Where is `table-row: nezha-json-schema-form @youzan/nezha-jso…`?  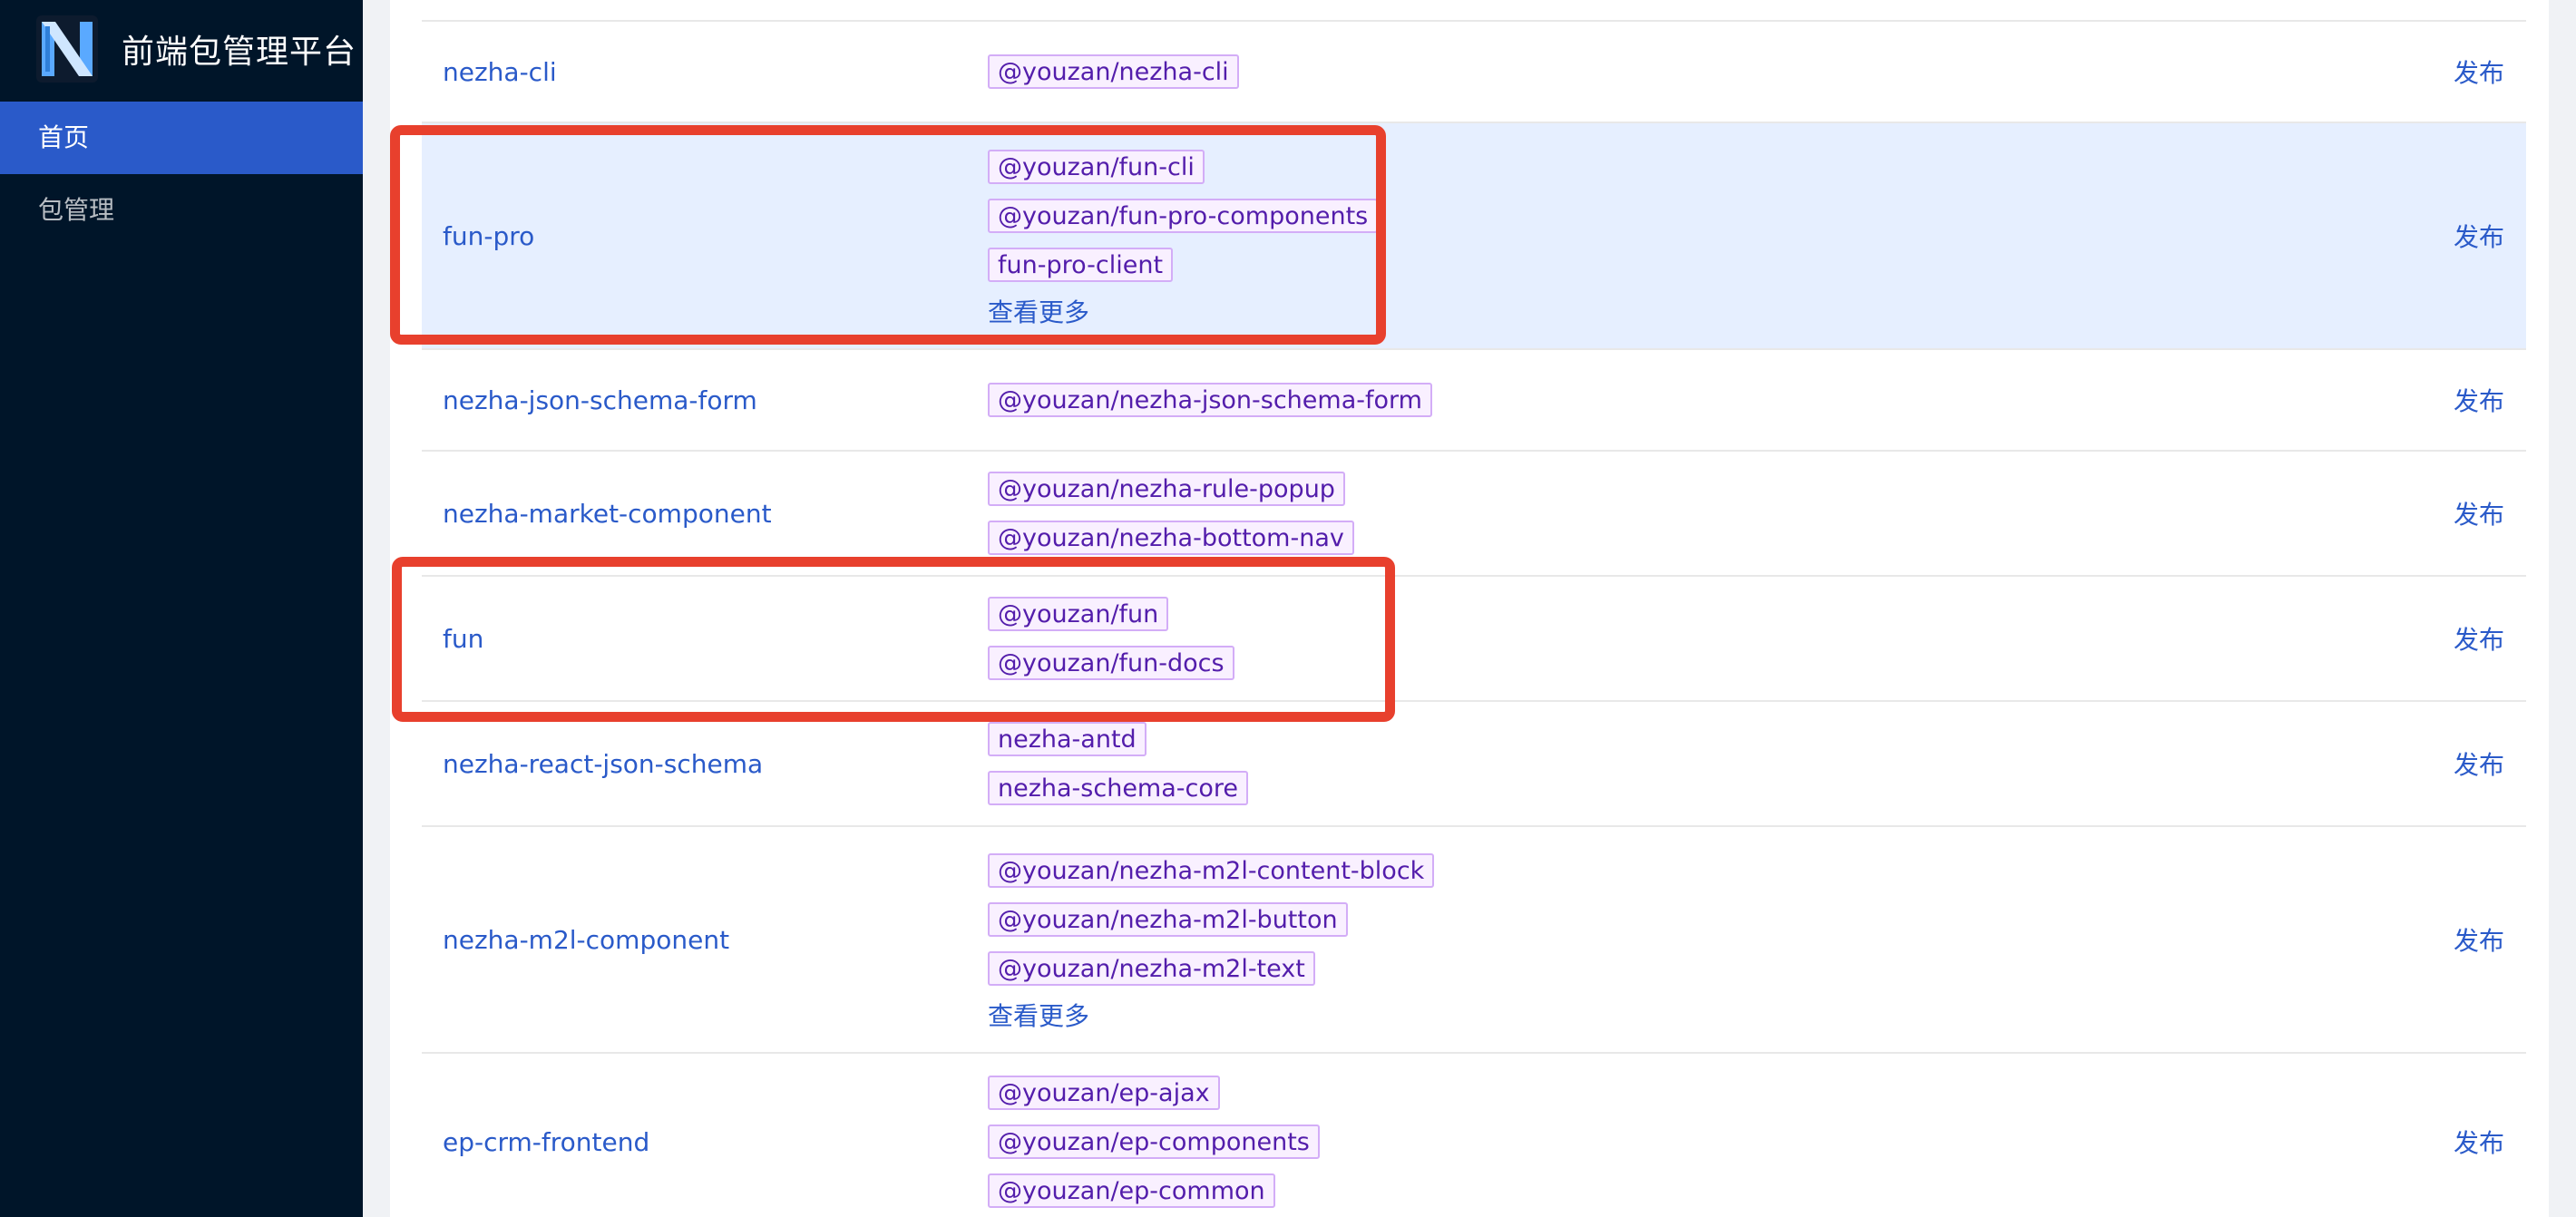 table-row: nezha-json-schema-form @youzan/nezha-jso… is located at coordinates (1474, 401).